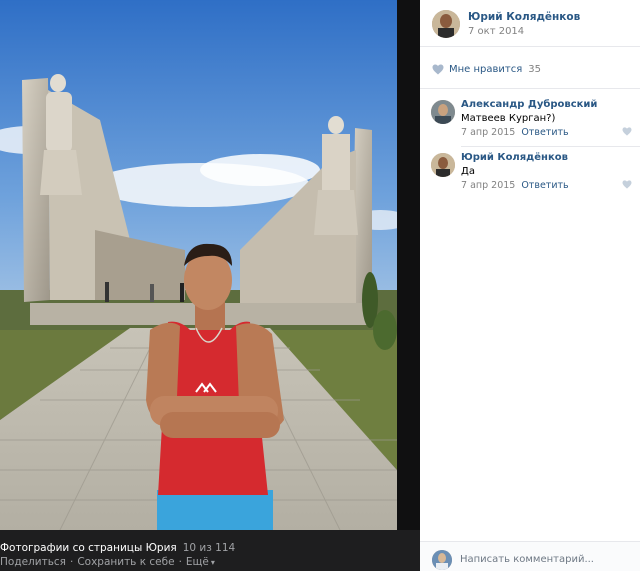 This screenshot has height=571, width=640. Describe the element at coordinates (33, 562) in the screenshot. I see `share-button: Поделиться` at that location.